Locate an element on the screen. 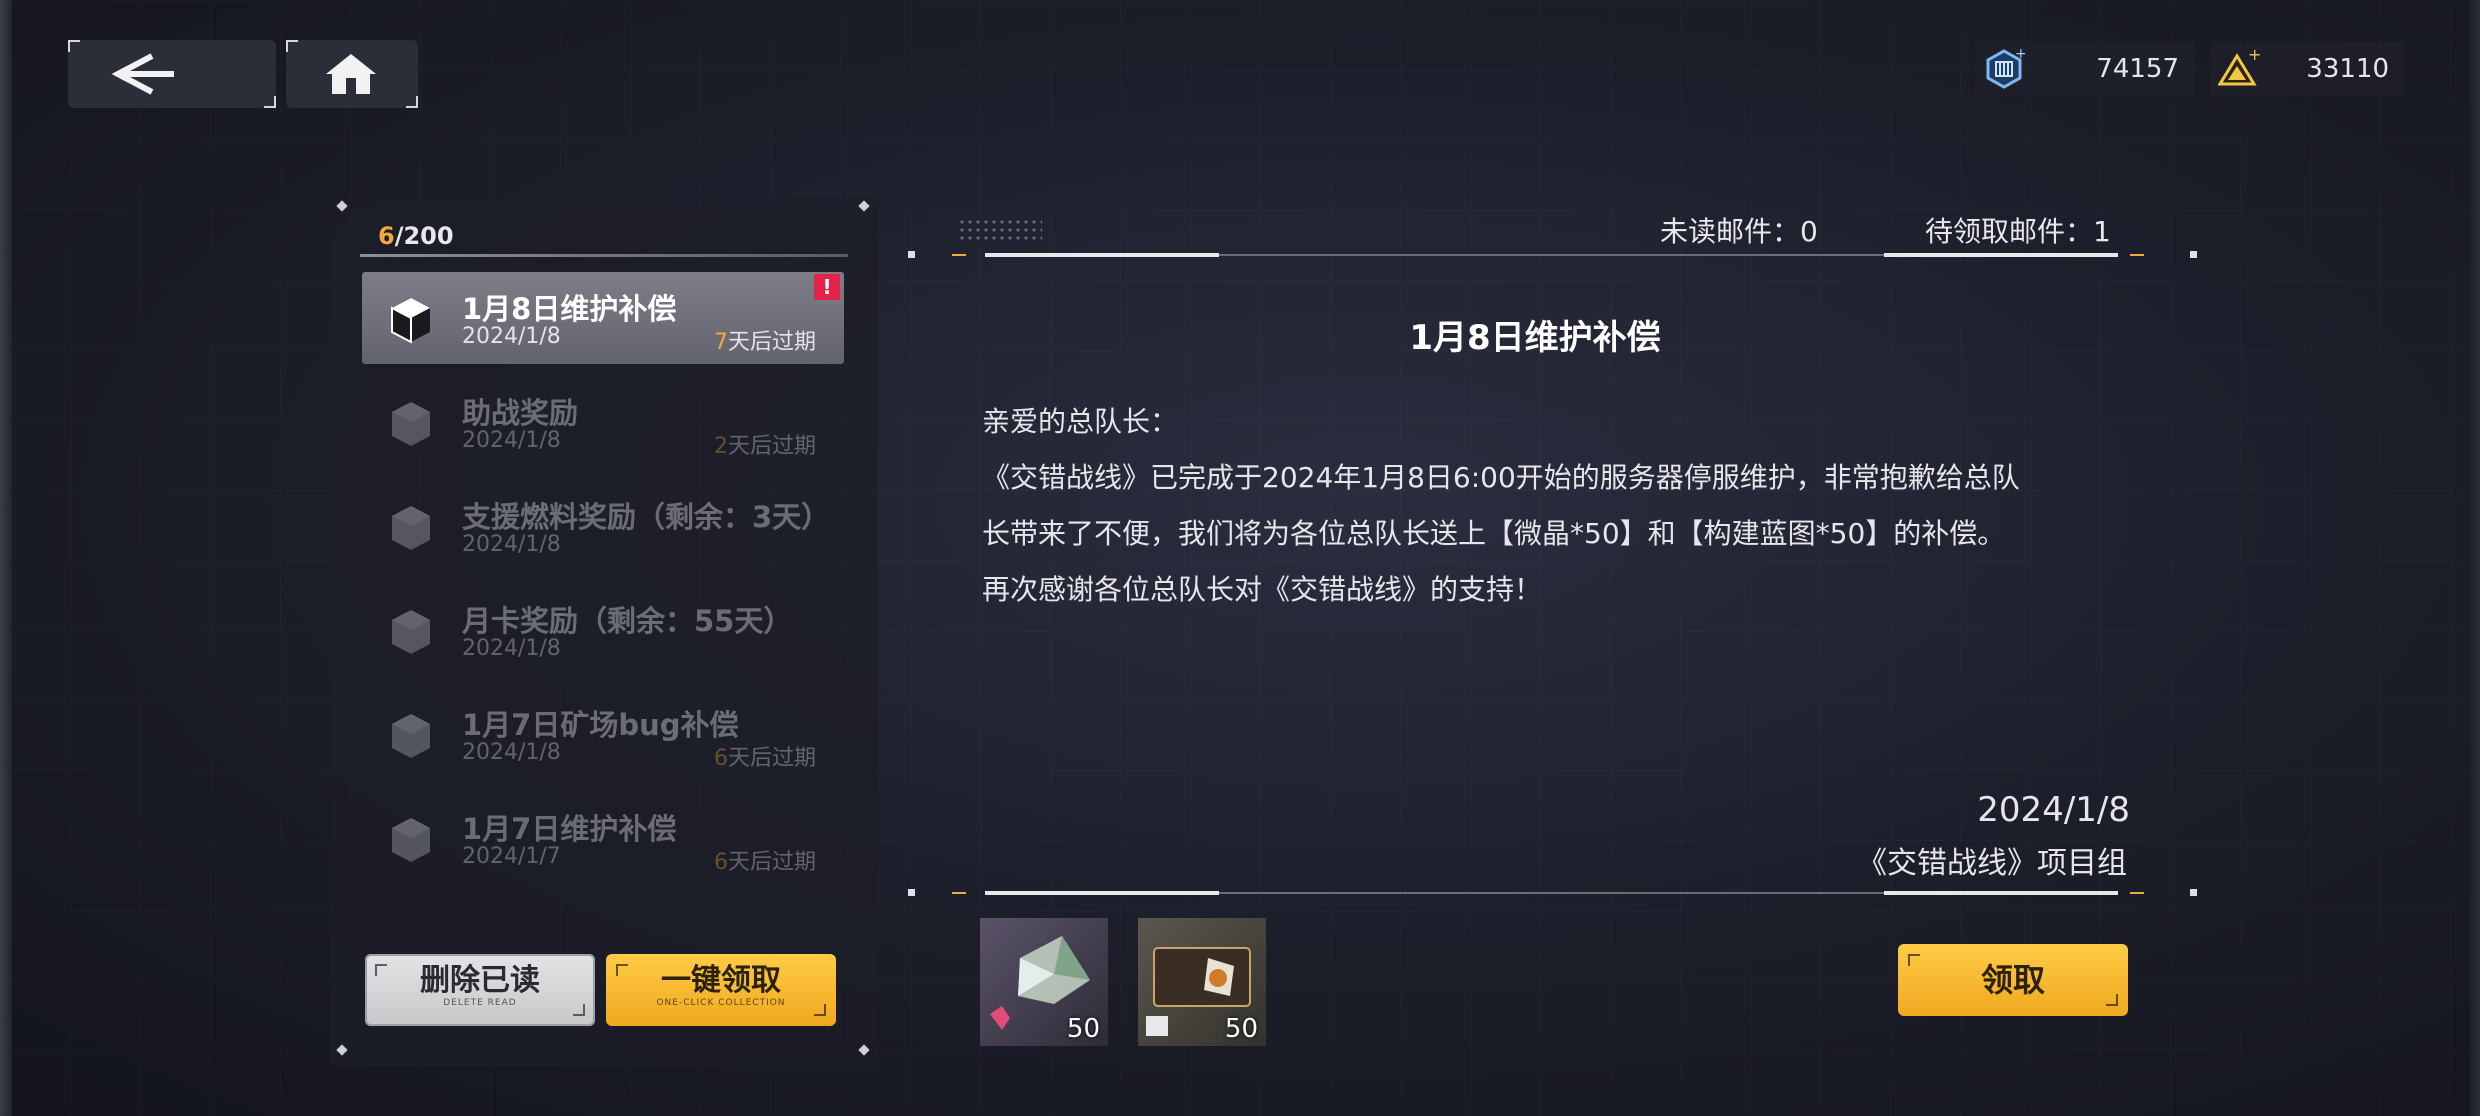 This screenshot has height=1116, width=2480. mail-date: 2024/1/7 is located at coordinates (511, 856).